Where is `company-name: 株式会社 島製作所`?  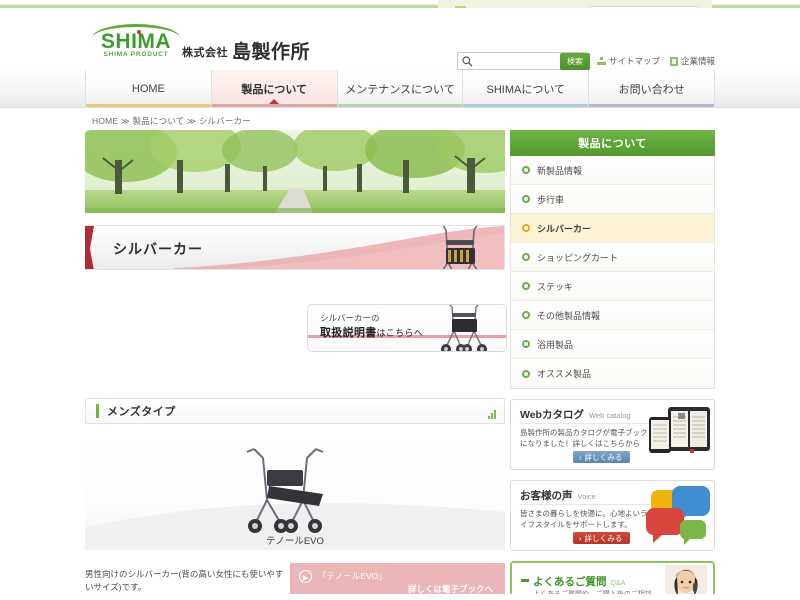 company-name: 株式会社 島製作所 is located at coordinates (246, 50).